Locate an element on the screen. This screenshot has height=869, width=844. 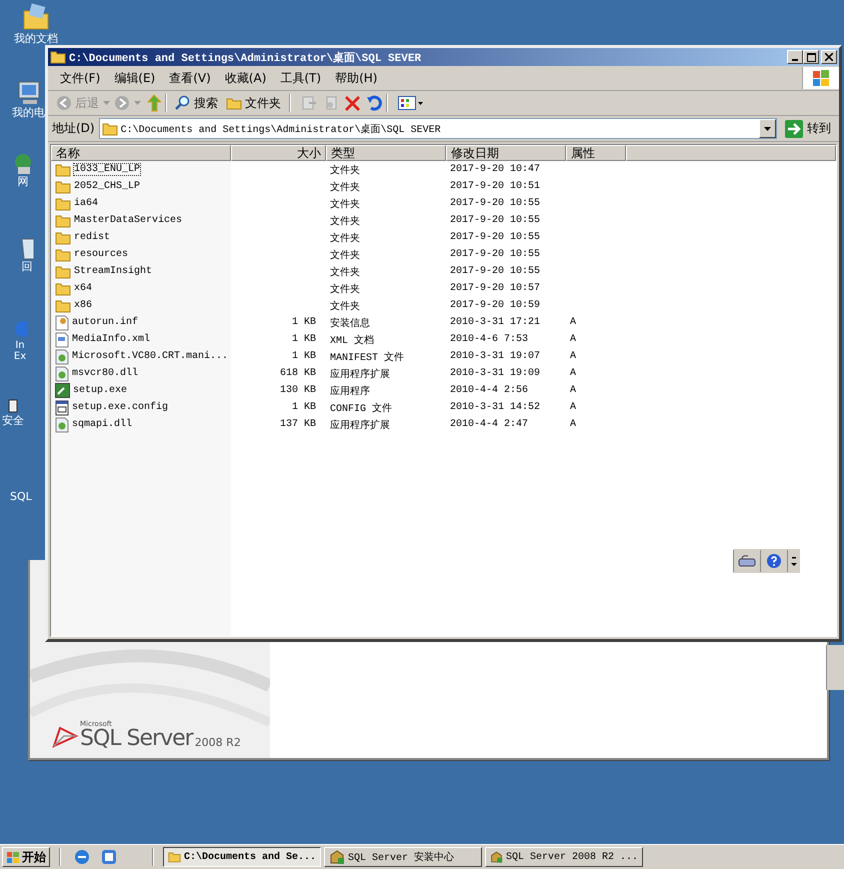
search-icon is located at coordinates (183, 103).